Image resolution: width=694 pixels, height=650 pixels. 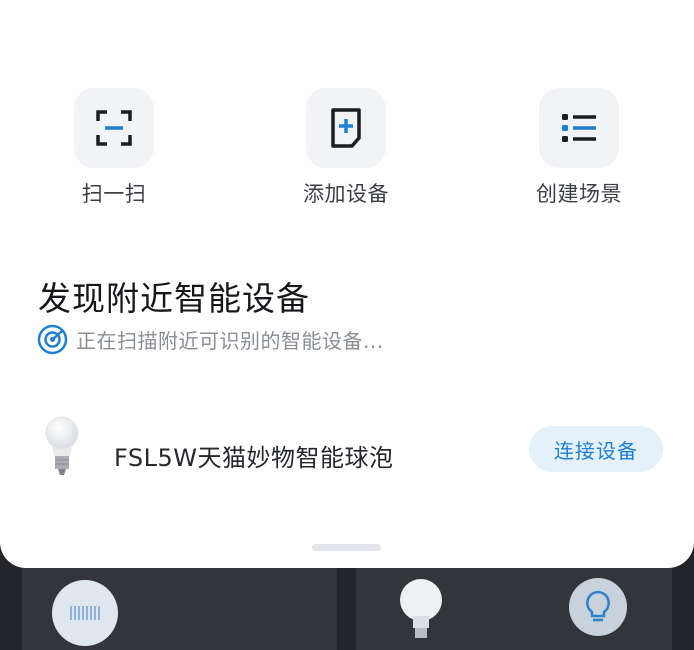 I want to click on sheet-drag-handle, so click(x=346, y=547).